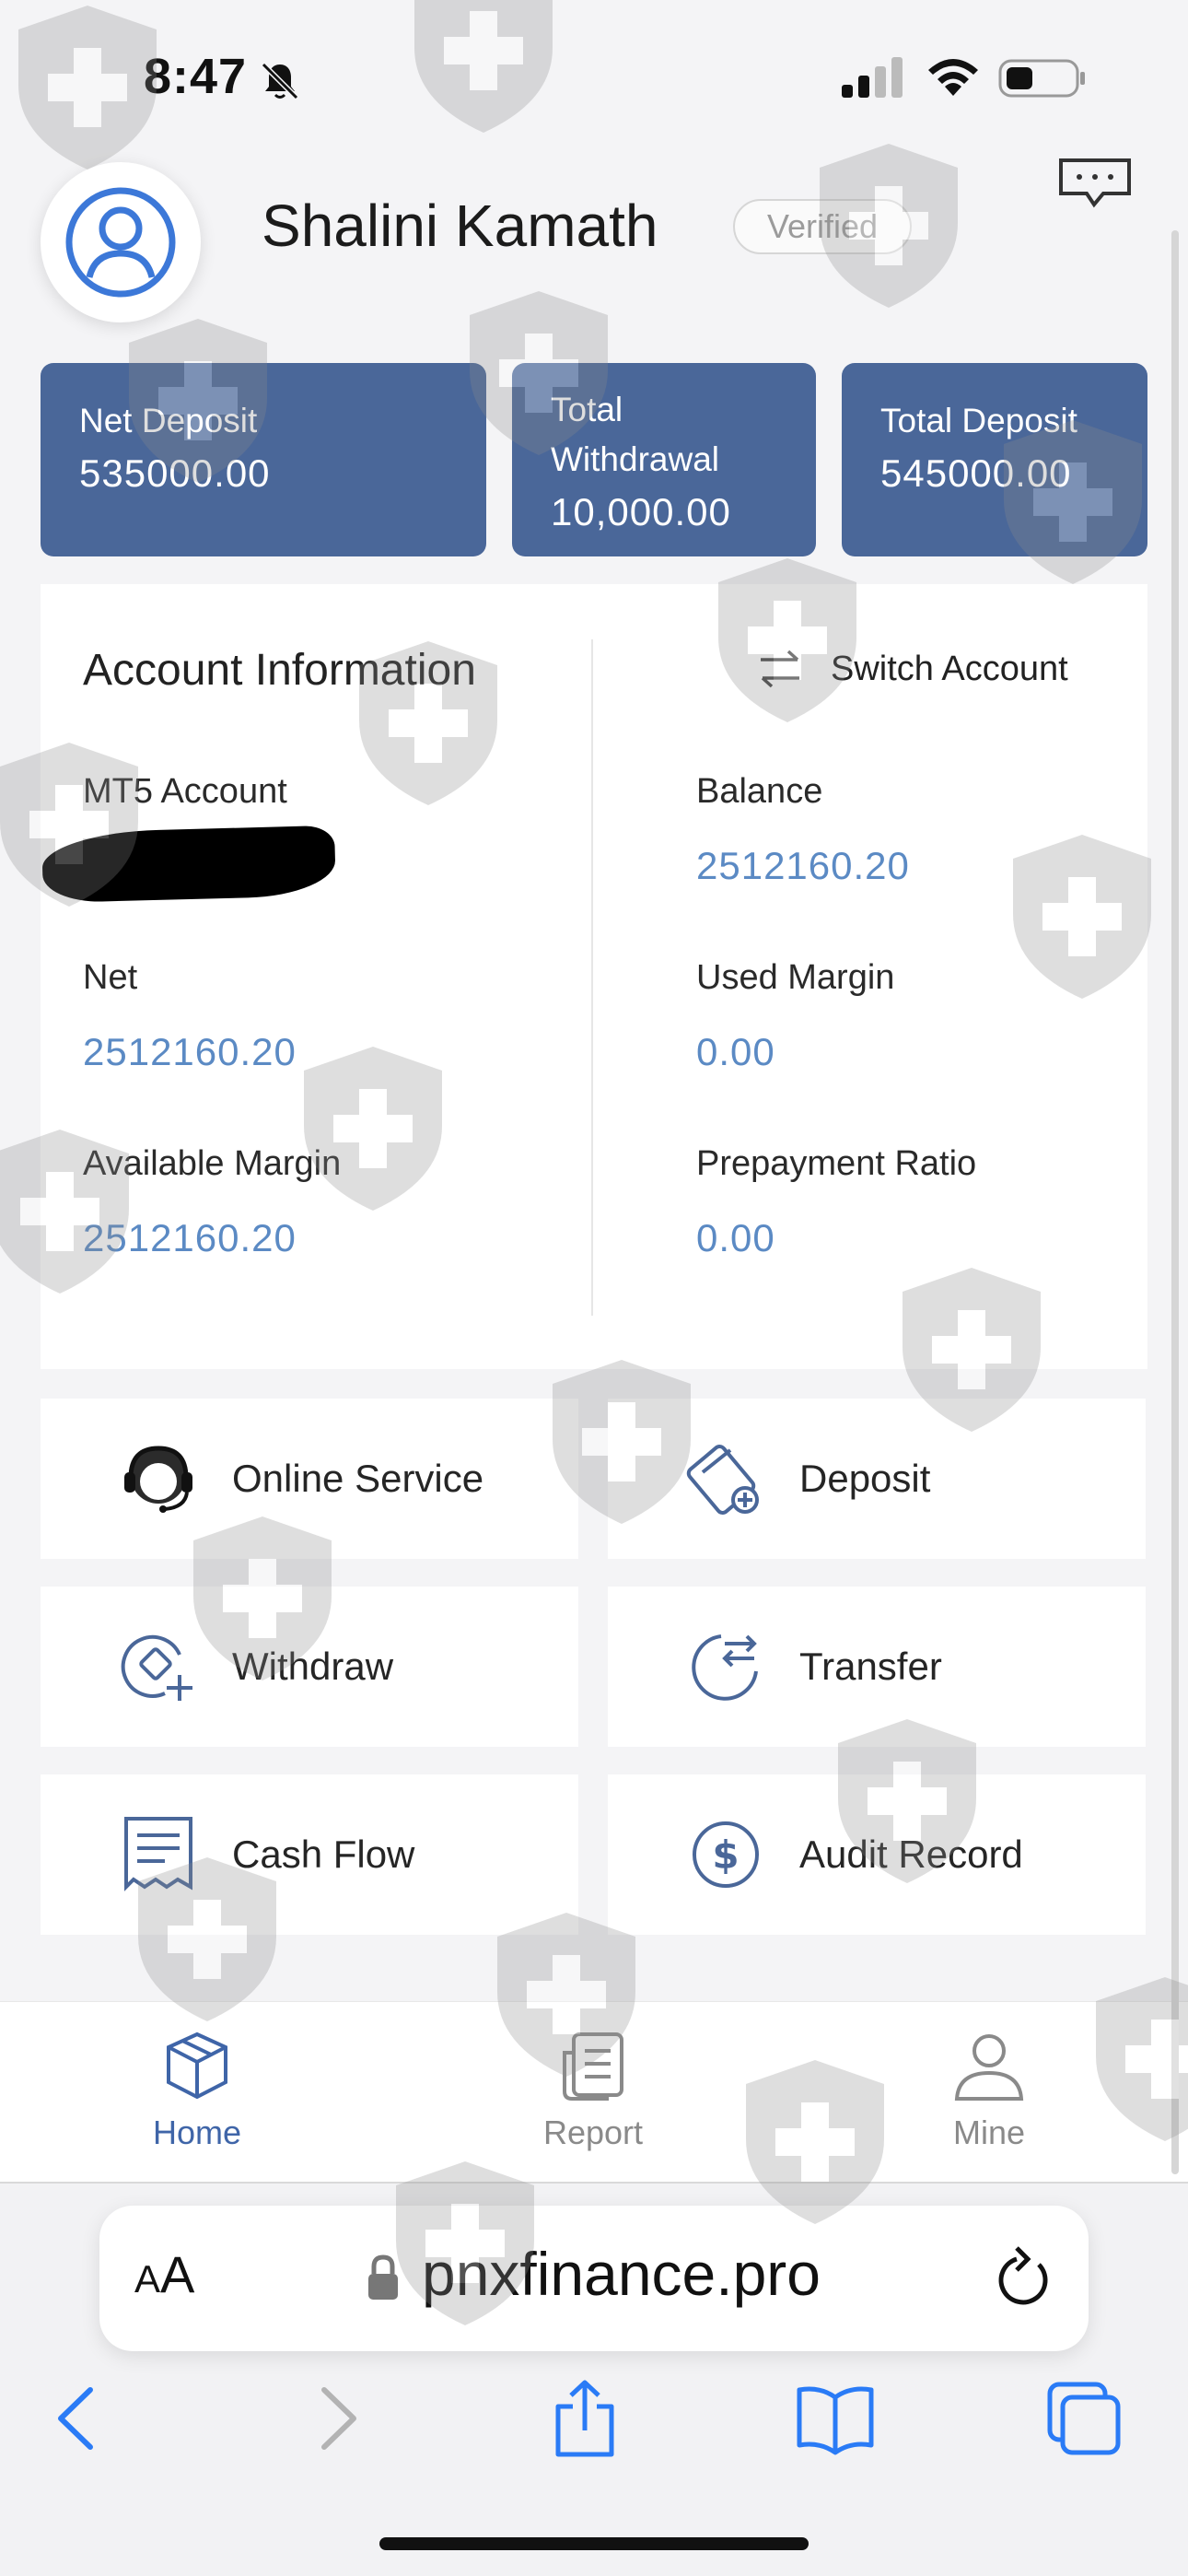 The width and height of the screenshot is (1188, 2576). I want to click on cash-flow-button: Cash Flow, so click(309, 1854).